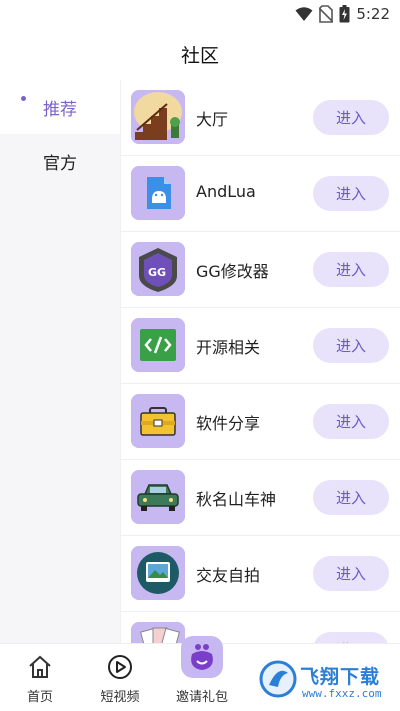  I want to click on title-bar: 社区, so click(200, 54).